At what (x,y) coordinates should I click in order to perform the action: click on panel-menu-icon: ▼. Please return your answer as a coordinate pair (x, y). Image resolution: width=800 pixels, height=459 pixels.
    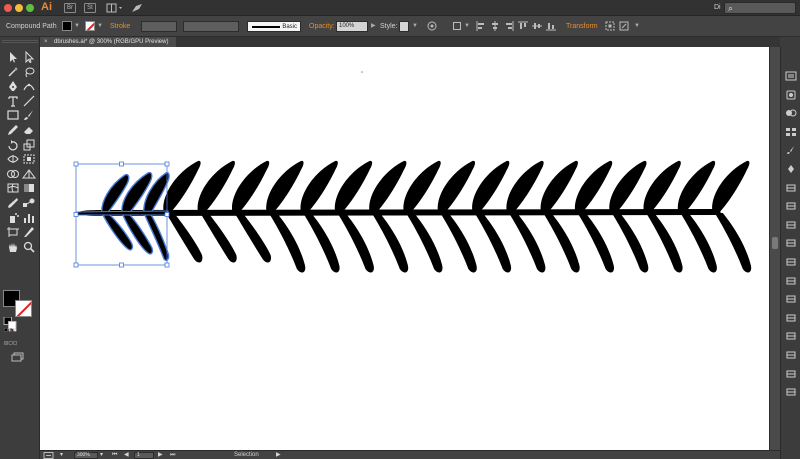
    Looking at the image, I should click on (637, 26).